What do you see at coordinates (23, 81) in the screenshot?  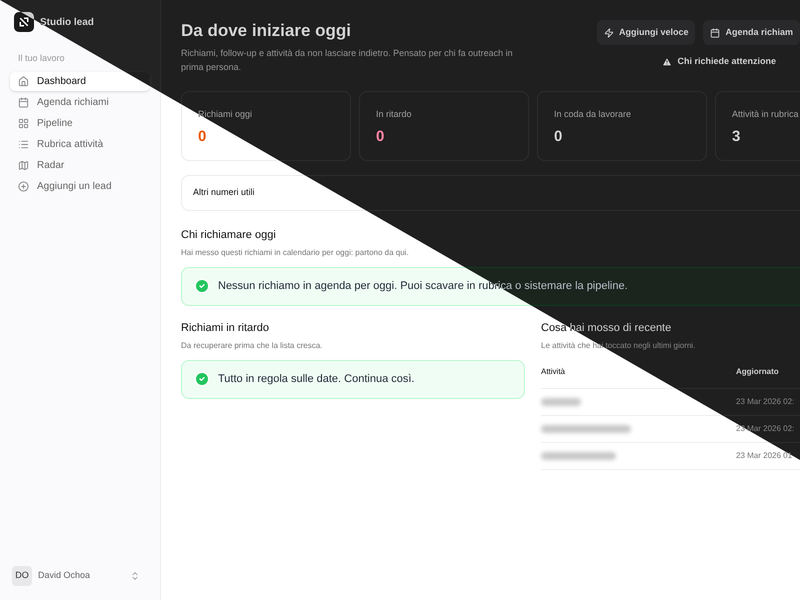 I see `home-icon` at bounding box center [23, 81].